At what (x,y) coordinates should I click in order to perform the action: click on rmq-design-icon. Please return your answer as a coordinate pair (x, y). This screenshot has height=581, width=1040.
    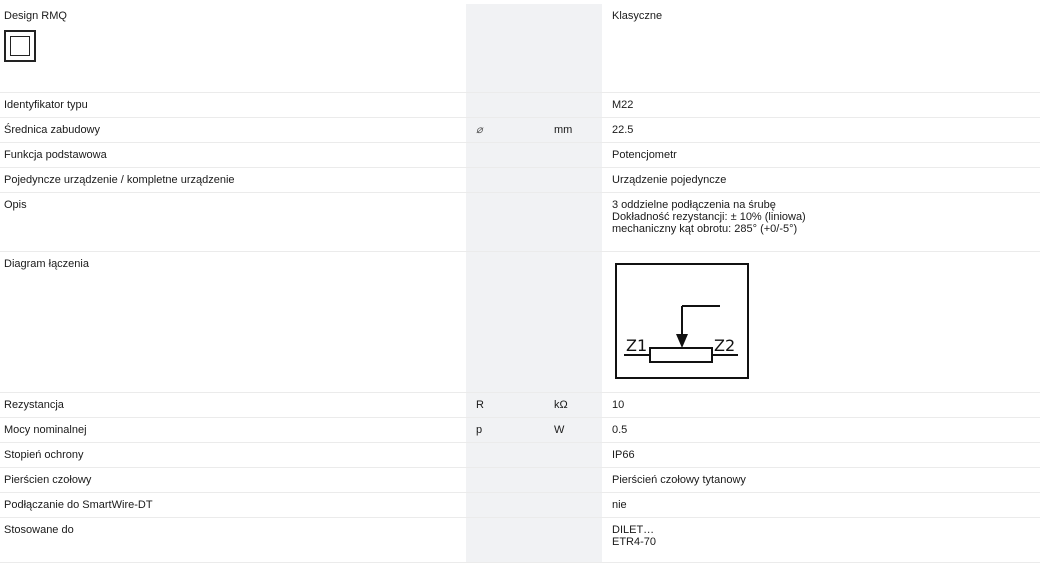
    Looking at the image, I should click on (20, 46).